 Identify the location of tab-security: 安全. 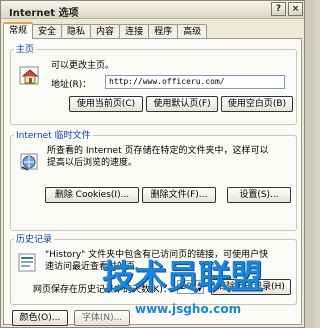
(47, 31).